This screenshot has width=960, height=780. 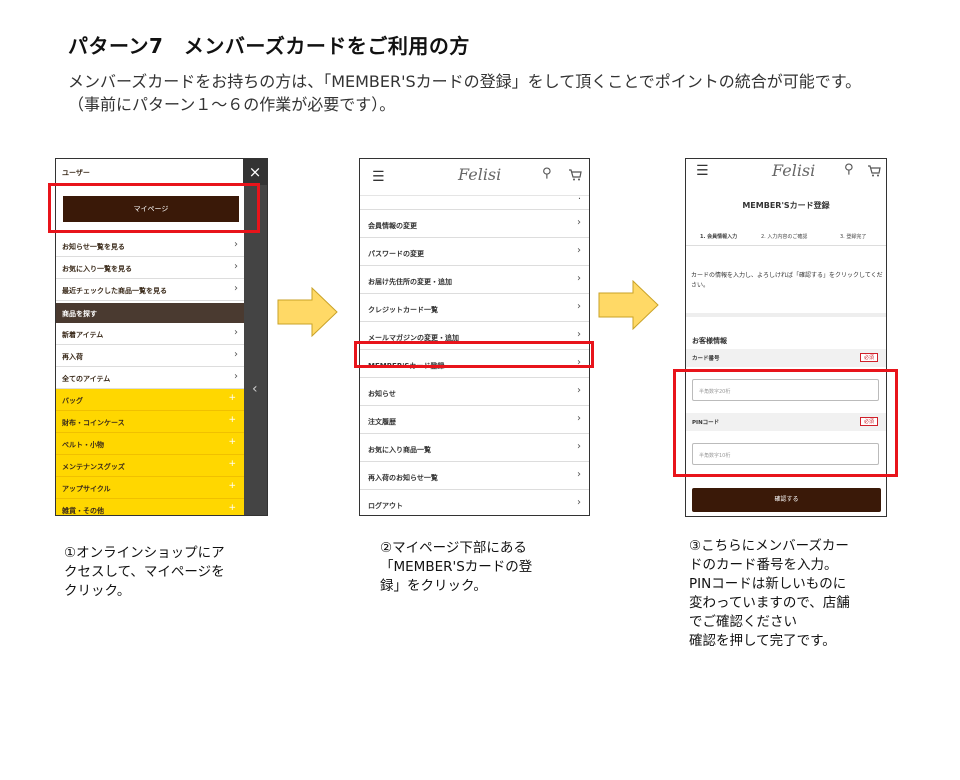 What do you see at coordinates (474, 308) in the screenshot?
I see `mypage-menu-item: クレジットカード一覧 ›` at bounding box center [474, 308].